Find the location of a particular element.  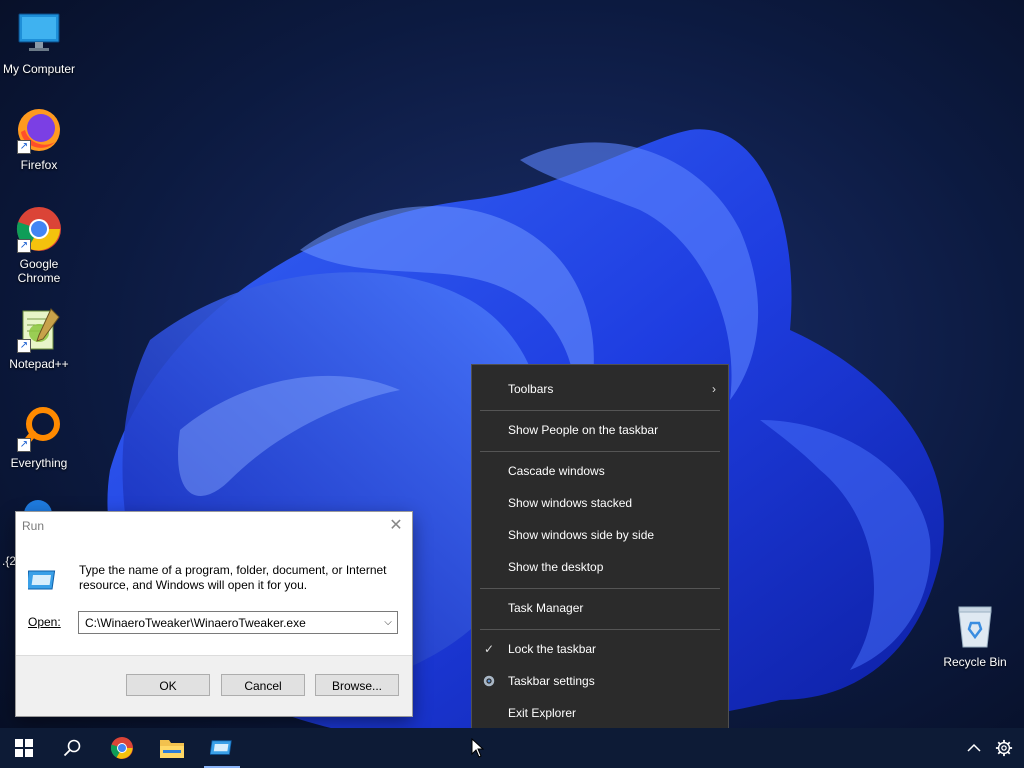

menu-item-show-windows-stacked: Show windows stacked is located at coordinates (600, 503).